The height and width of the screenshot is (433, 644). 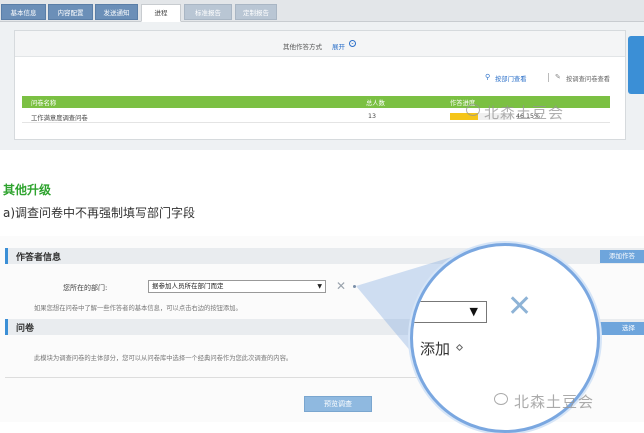 I want to click on magnified-add-icon, so click(x=459, y=347).